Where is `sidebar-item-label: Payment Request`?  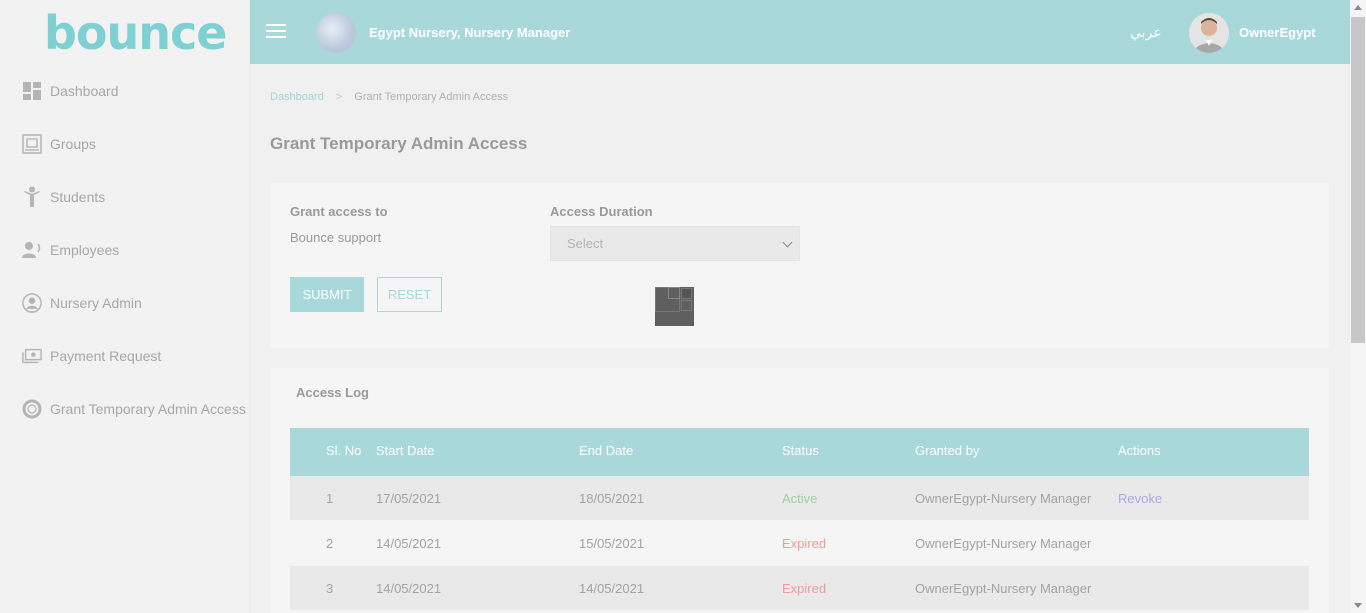
sidebar-item-label: Payment Request is located at coordinates (106, 355).